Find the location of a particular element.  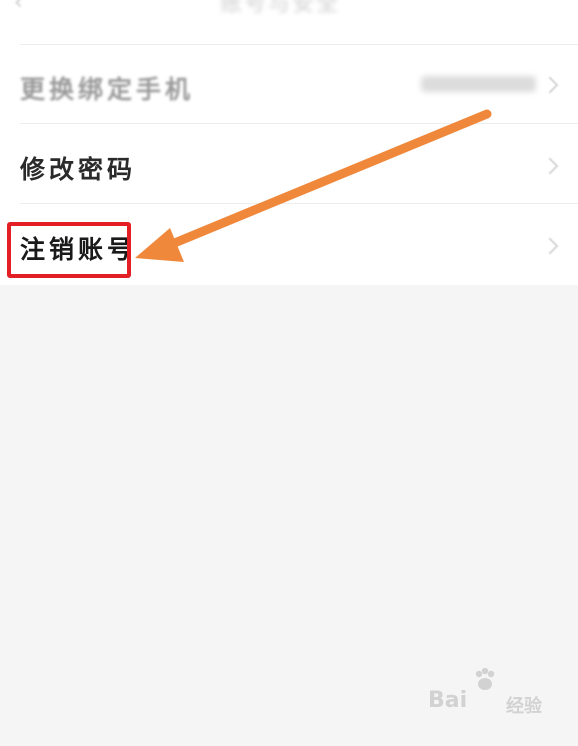

top-bar: ‹ 账号与安全 is located at coordinates (289, 22).